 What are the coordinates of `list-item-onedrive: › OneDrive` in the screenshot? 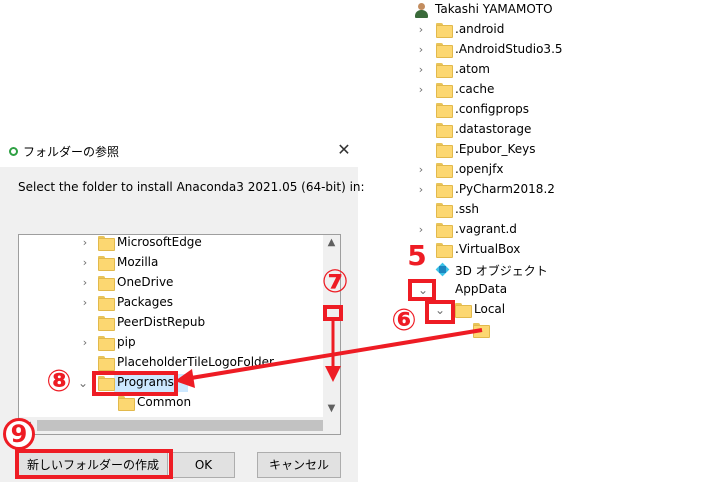 It's located at (169, 283).